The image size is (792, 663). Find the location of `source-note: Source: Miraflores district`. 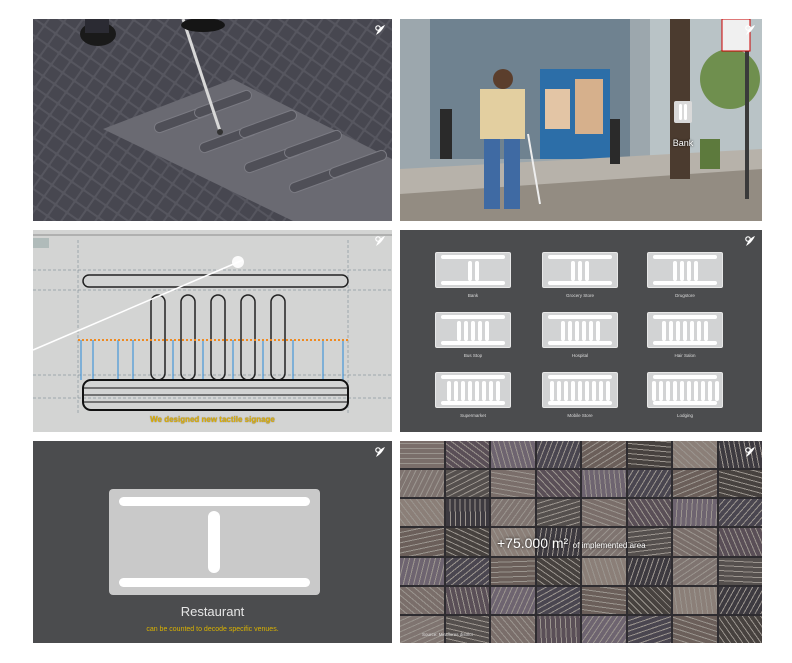

source-note: Source: Miraflores district is located at coordinates (447, 634).